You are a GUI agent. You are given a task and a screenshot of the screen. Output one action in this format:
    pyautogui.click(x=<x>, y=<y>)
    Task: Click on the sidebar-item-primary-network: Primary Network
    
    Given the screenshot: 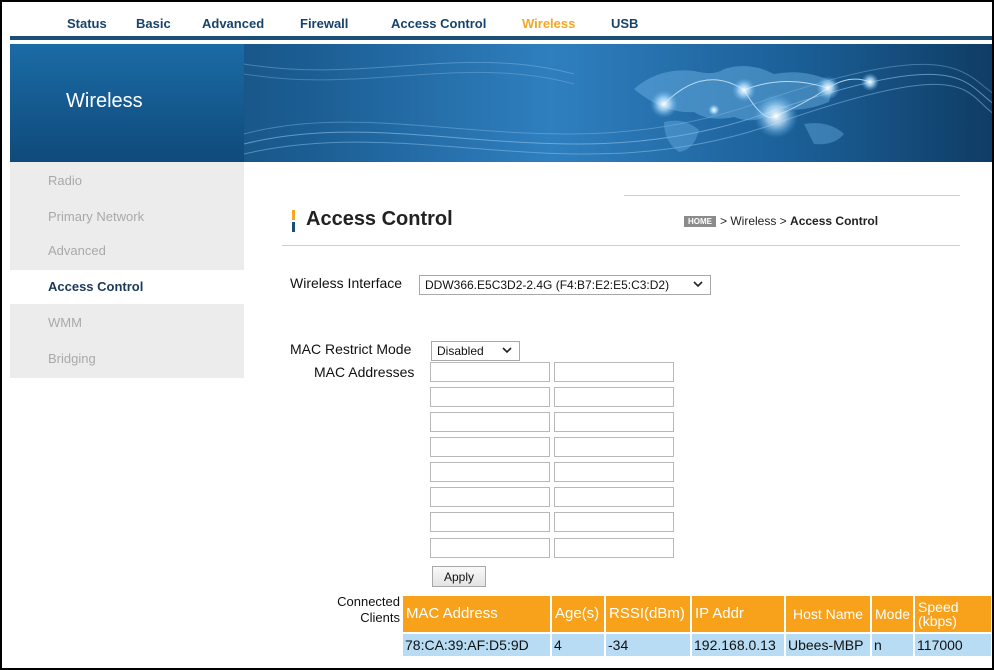 What is the action you would take?
    pyautogui.click(x=127, y=217)
    